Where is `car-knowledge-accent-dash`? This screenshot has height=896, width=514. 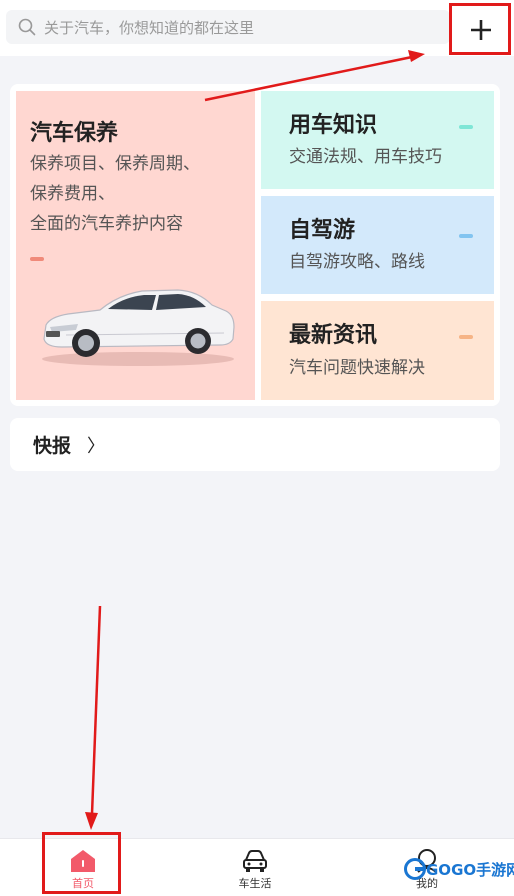
car-knowledge-accent-dash is located at coordinates (466, 127).